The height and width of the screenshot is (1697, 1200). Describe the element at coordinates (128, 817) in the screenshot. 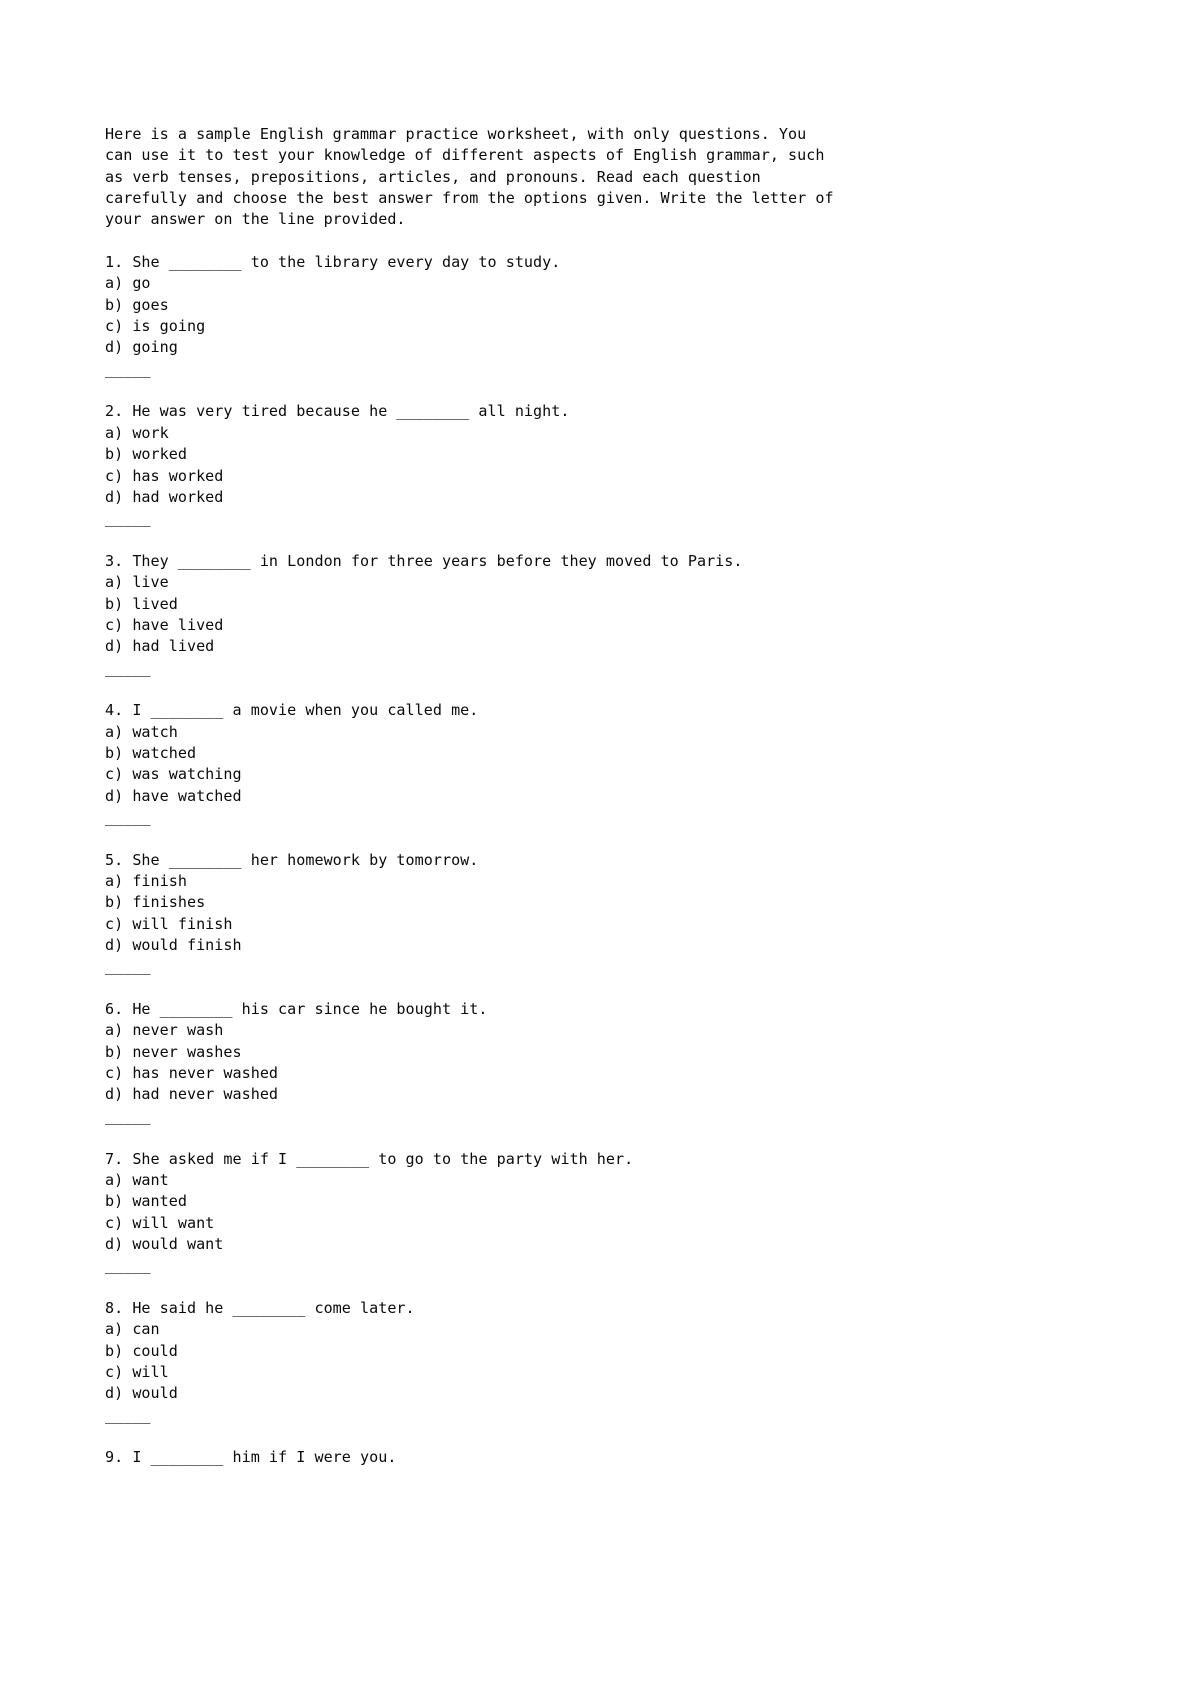

I see `answer-line-4: _____` at that location.